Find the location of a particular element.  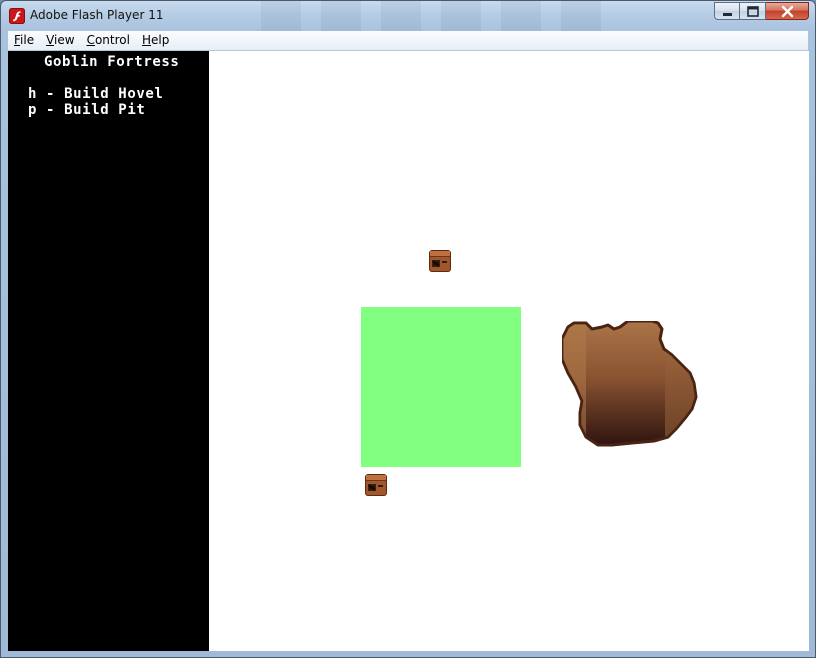

window-controls is located at coordinates (761, 11).